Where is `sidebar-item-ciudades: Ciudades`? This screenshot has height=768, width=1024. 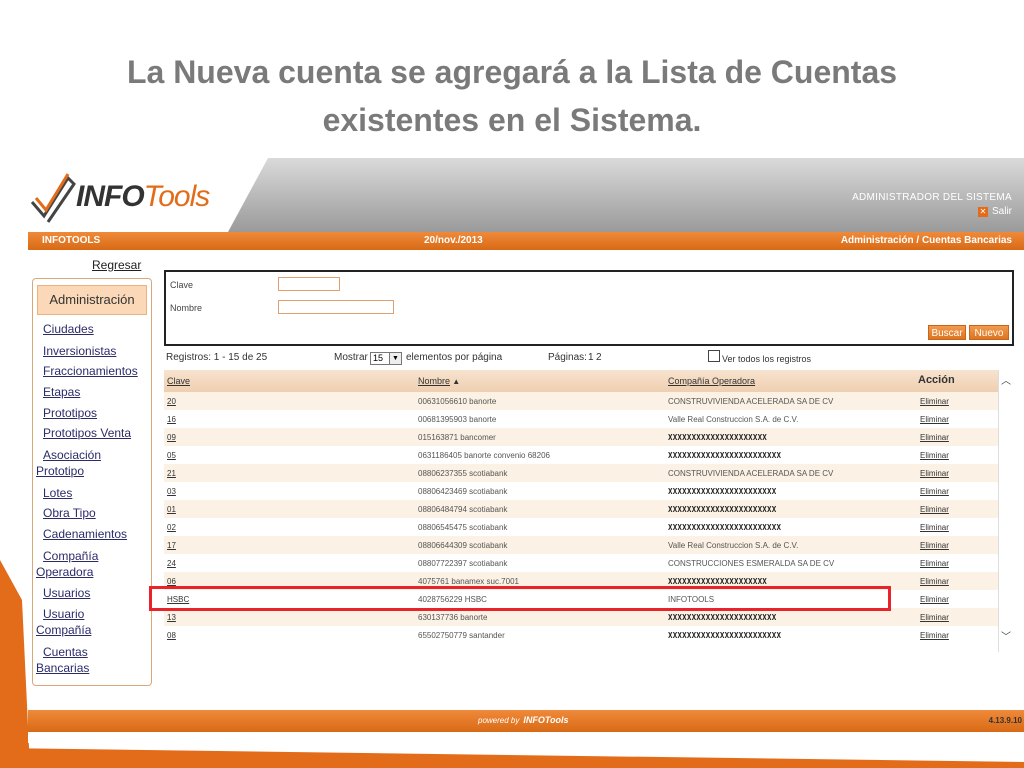
sidebar-item-ciudades: Ciudades is located at coordinates (68, 329).